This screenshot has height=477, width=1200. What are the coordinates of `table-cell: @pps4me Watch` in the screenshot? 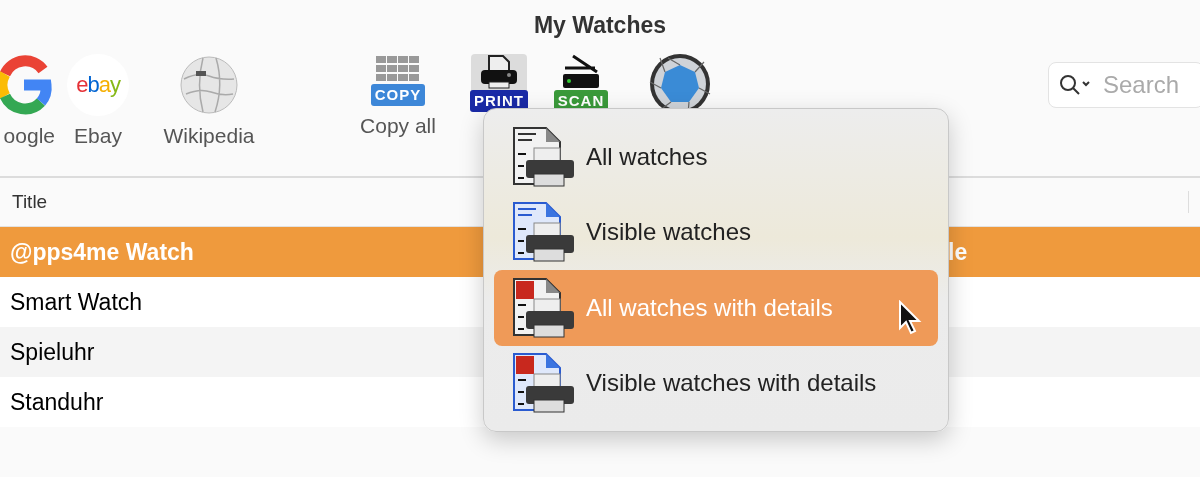 It's located at (102, 252).